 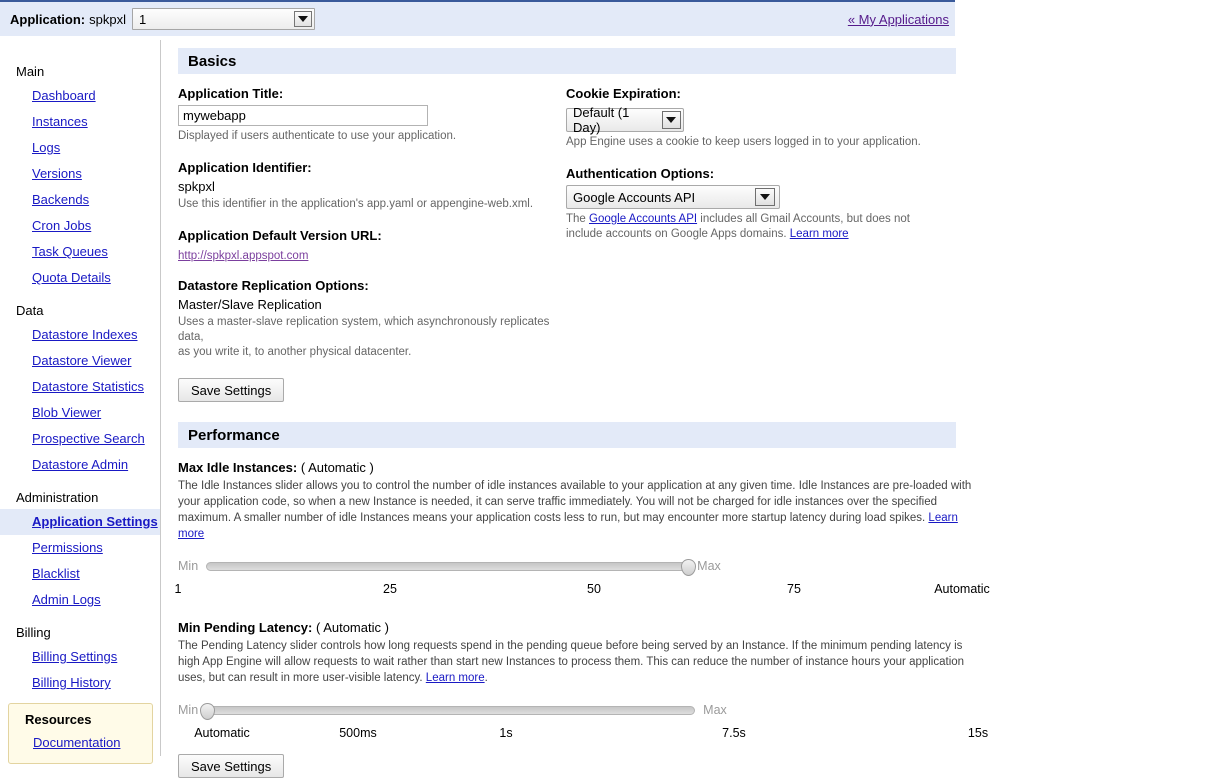 I want to click on performance-section-header: Performance, so click(x=567, y=435).